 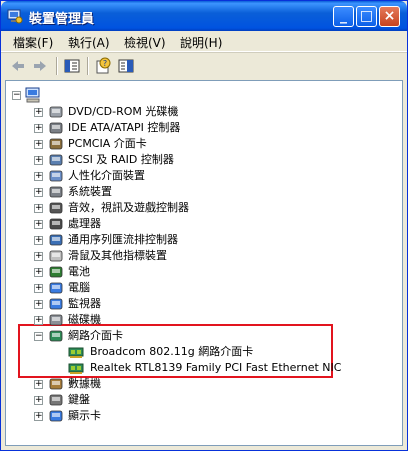 What do you see at coordinates (126, 66) in the screenshot?
I see `panel-icon` at bounding box center [126, 66].